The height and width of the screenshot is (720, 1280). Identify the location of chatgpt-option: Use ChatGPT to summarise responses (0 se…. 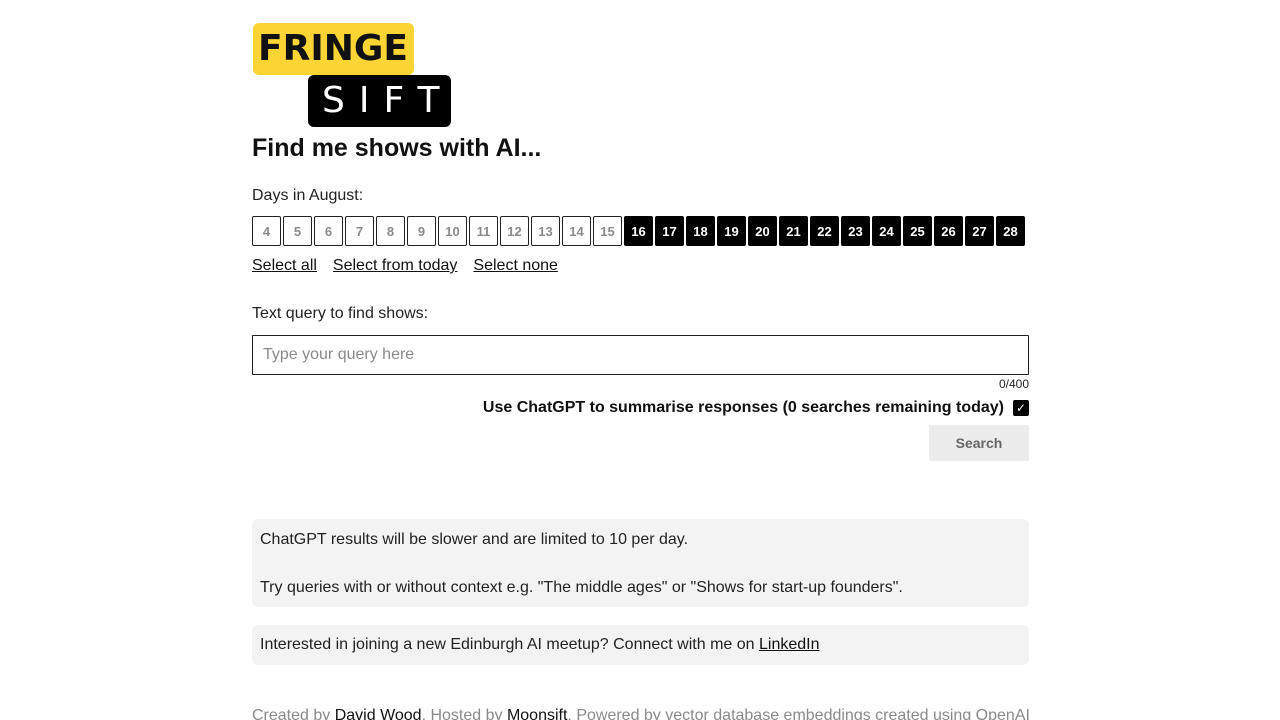
(756, 408).